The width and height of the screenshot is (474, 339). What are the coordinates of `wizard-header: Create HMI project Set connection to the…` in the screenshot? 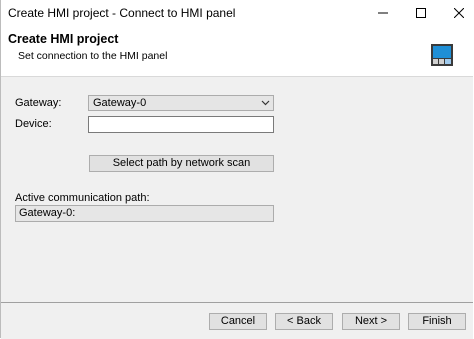 It's located at (237, 51).